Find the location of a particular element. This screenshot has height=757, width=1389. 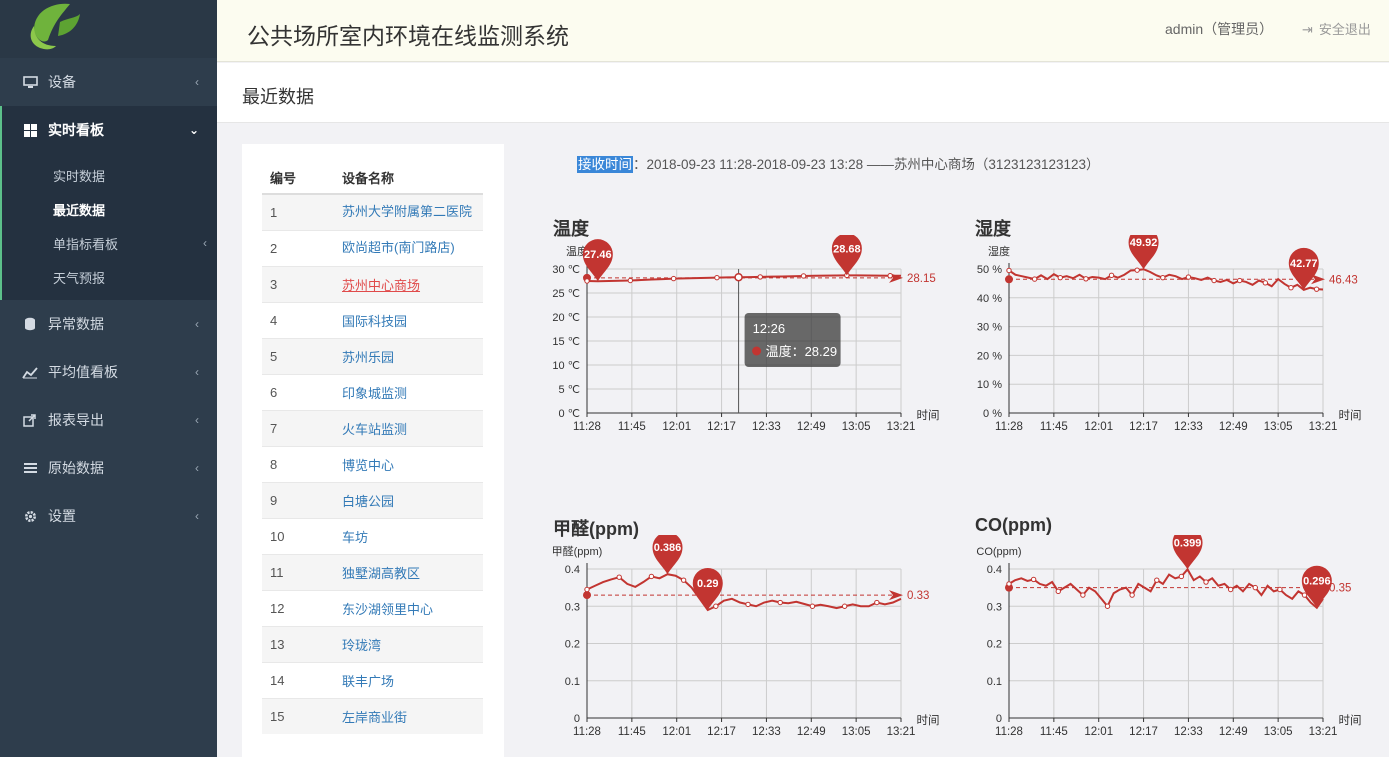

device-link: 苏州乐园 is located at coordinates (368, 357).